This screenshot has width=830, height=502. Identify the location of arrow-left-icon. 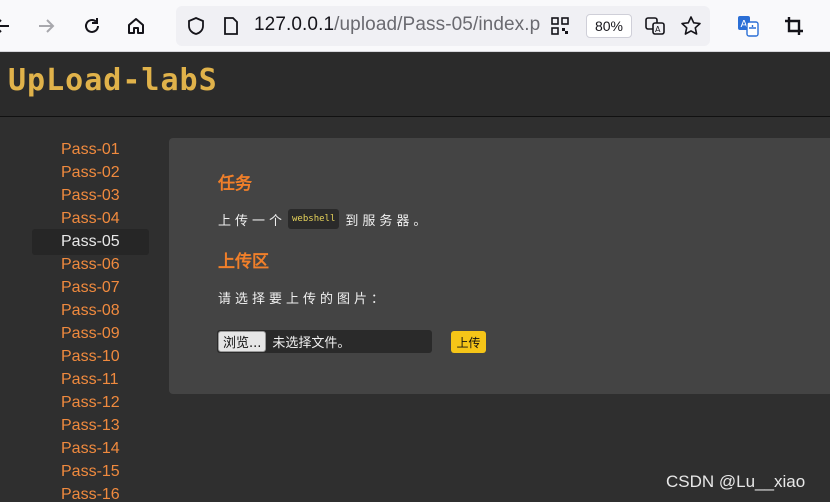
(4, 26).